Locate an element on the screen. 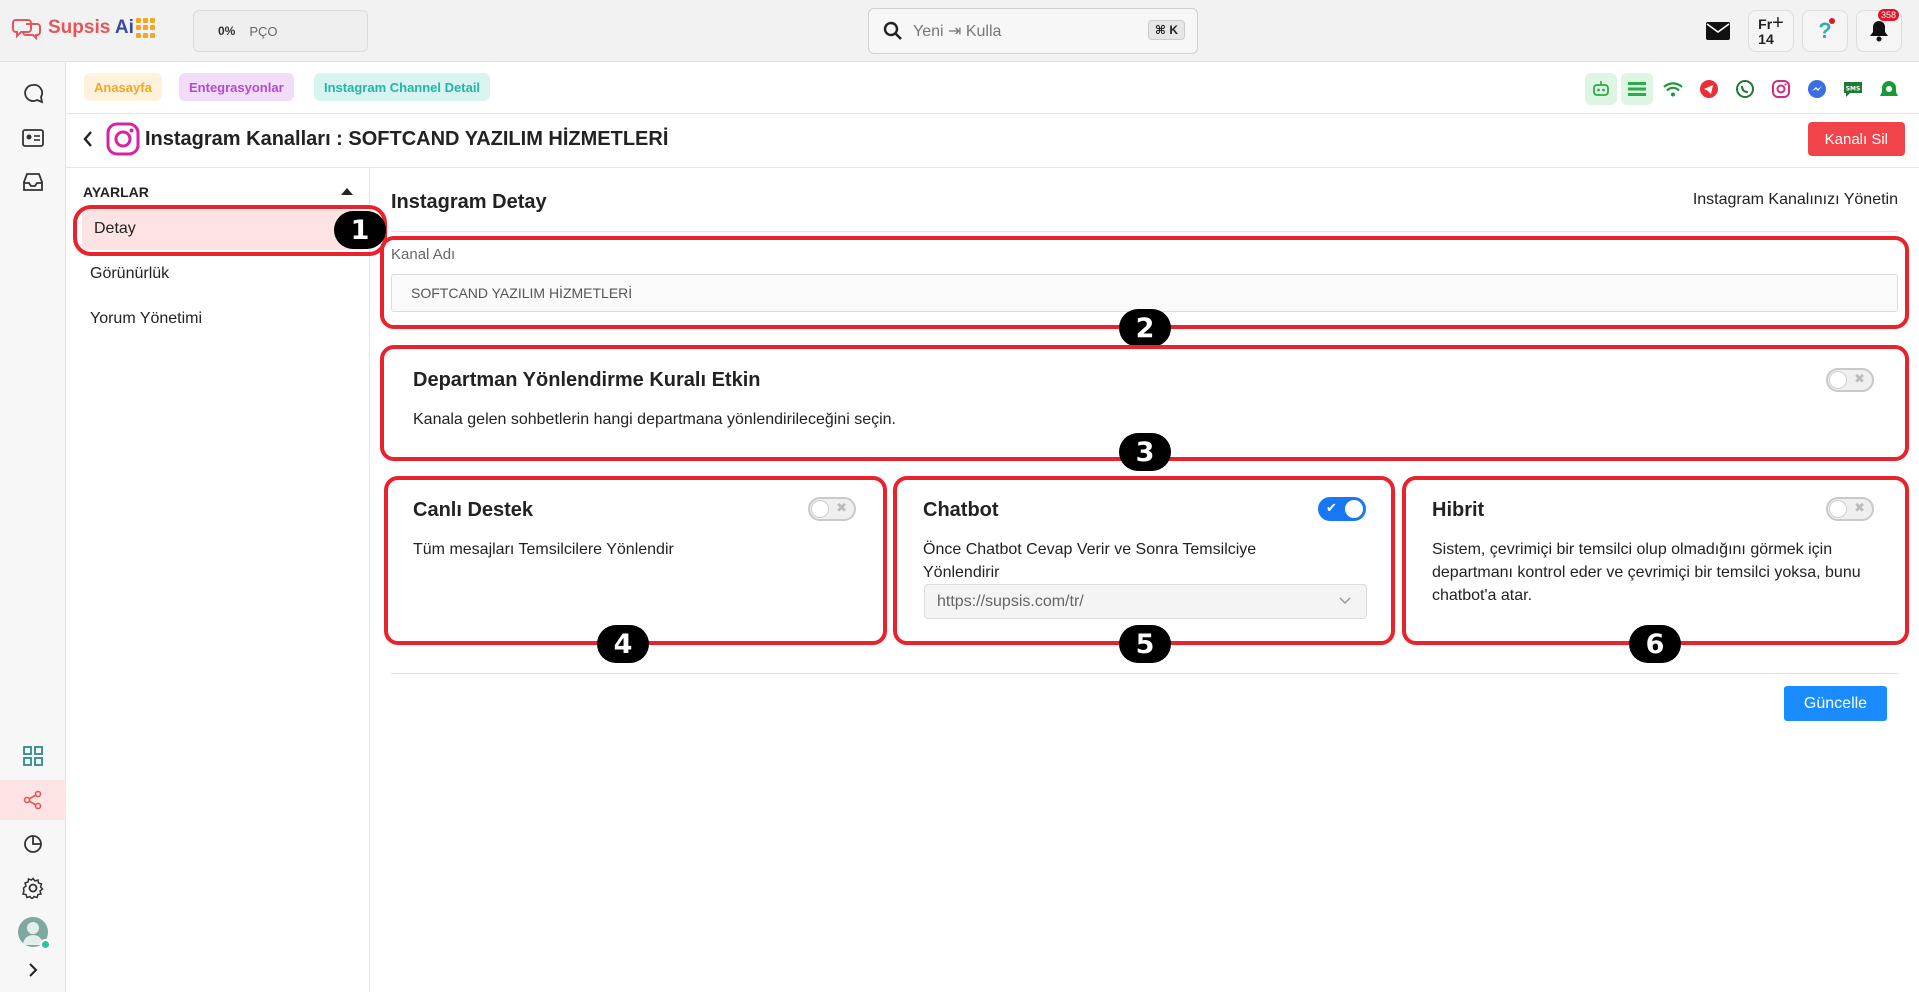 The height and width of the screenshot is (992, 1919). rail-settings is located at coordinates (33, 888).